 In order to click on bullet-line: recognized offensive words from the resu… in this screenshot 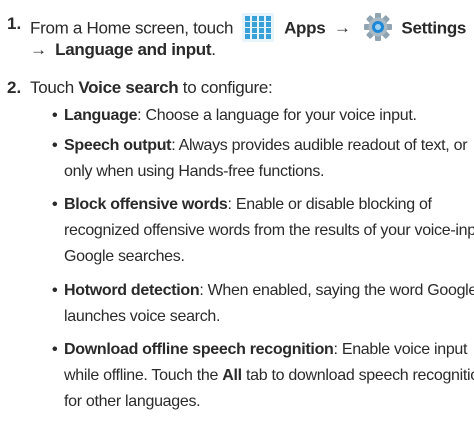, I will do `click(269, 230)`.